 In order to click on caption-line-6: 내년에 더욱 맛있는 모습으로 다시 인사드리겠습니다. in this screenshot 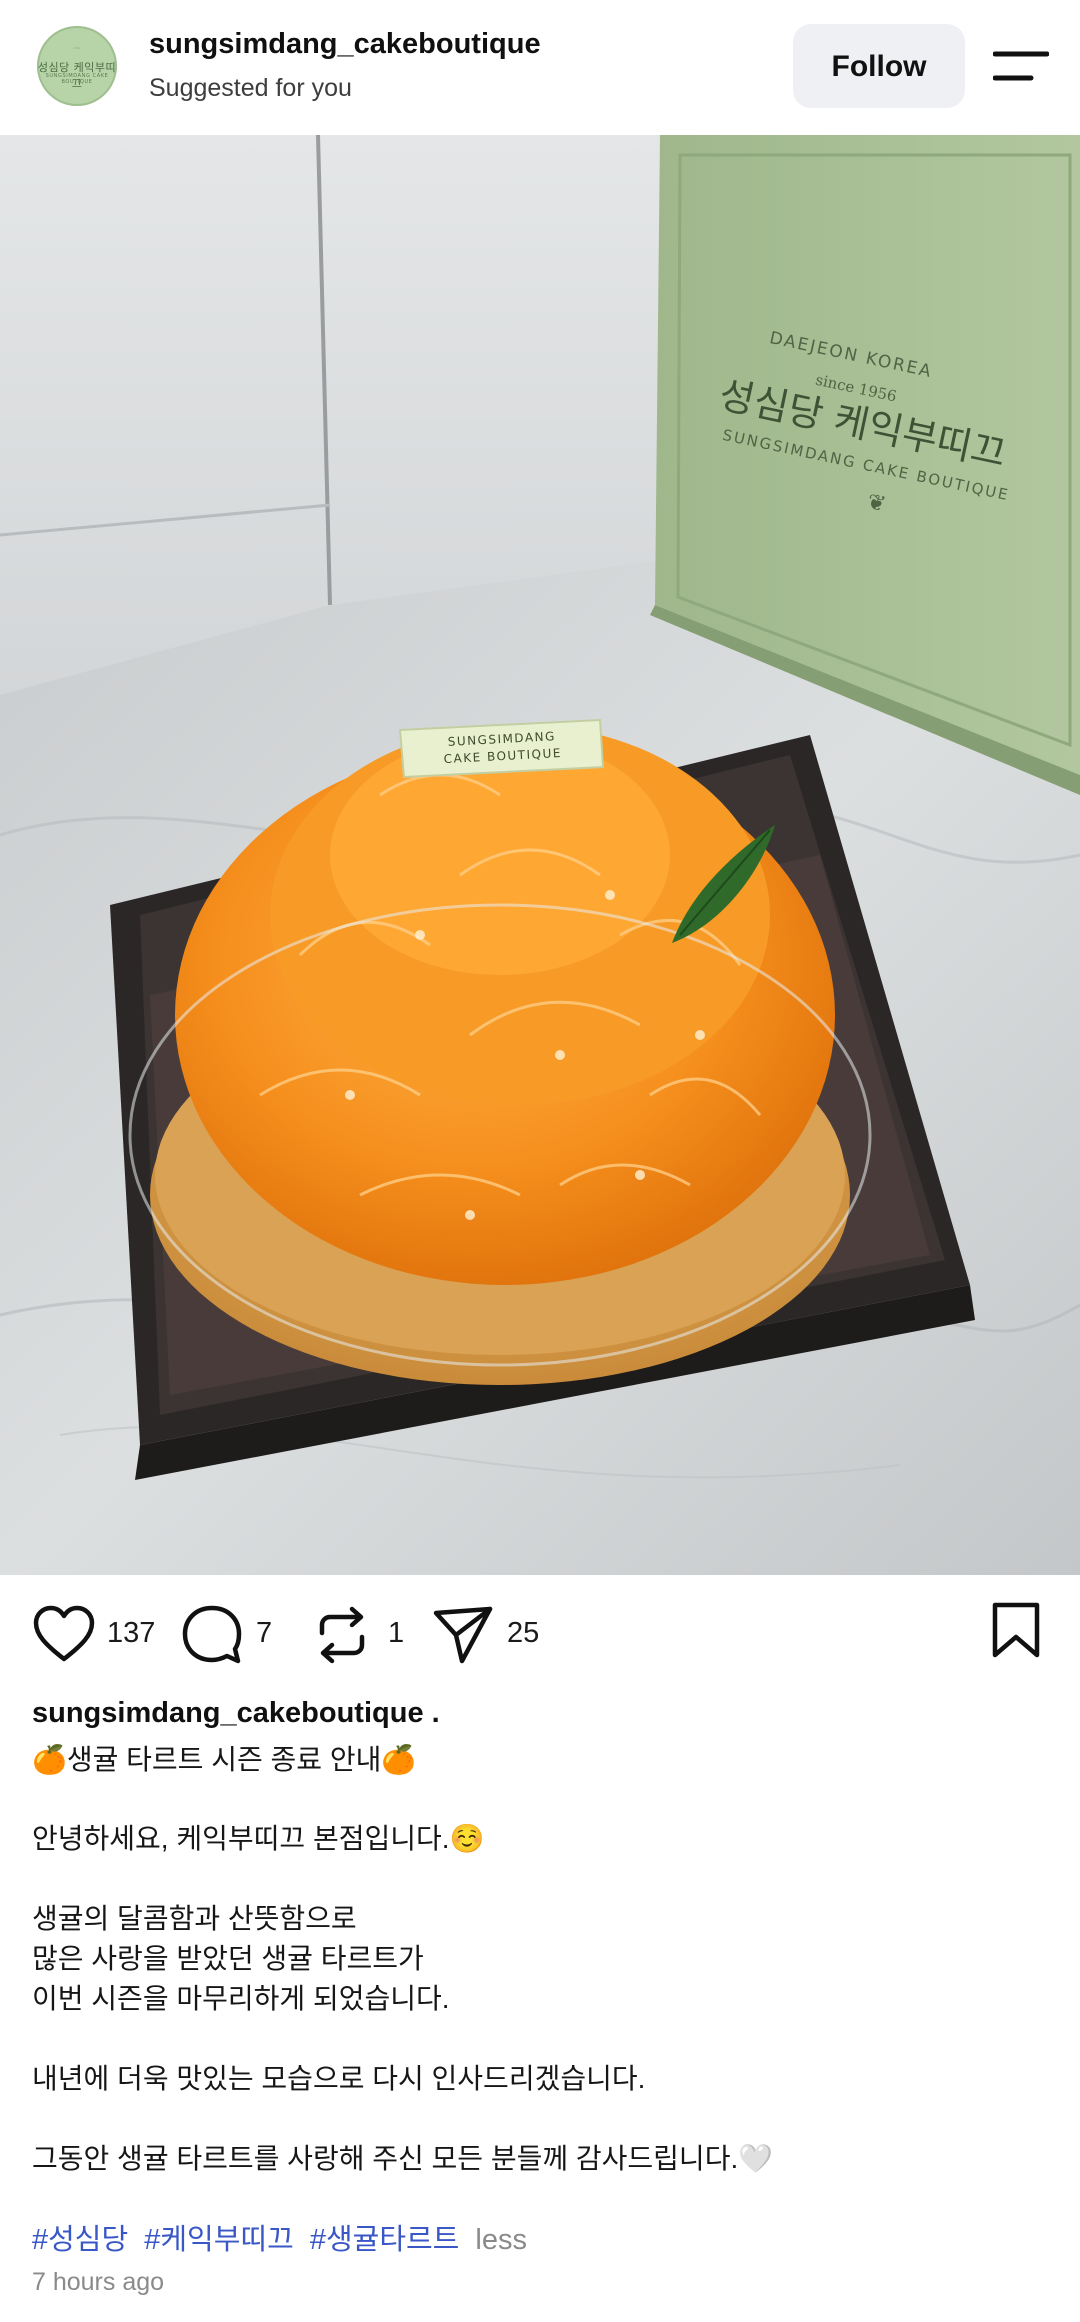, I will do `click(339, 2078)`.